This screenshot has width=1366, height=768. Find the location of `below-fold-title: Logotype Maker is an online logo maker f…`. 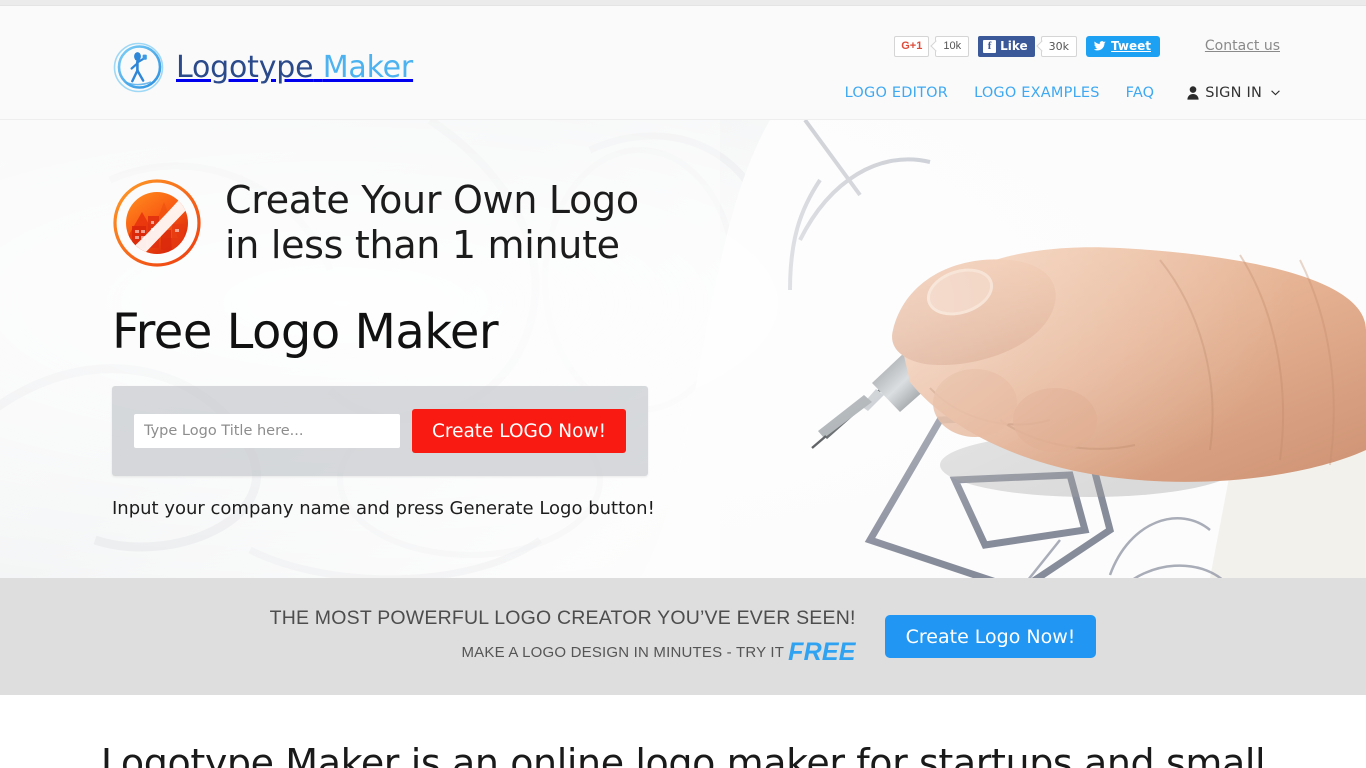

below-fold-title: Logotype Maker is an online logo maker f… is located at coordinates (683, 754).